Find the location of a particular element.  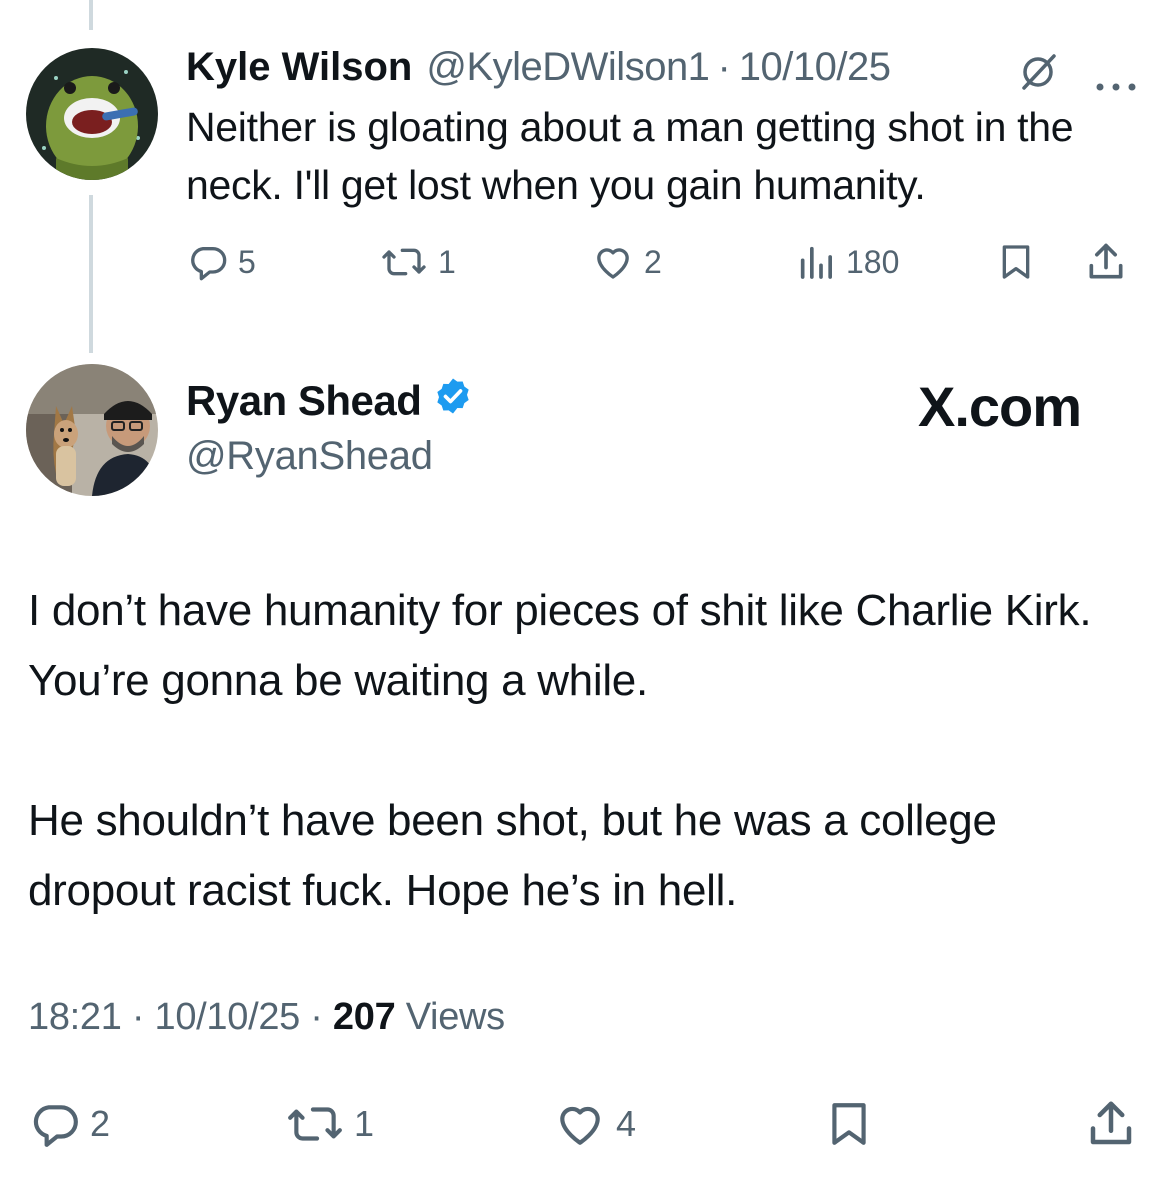

grok-icon is located at coordinates (1038, 77).